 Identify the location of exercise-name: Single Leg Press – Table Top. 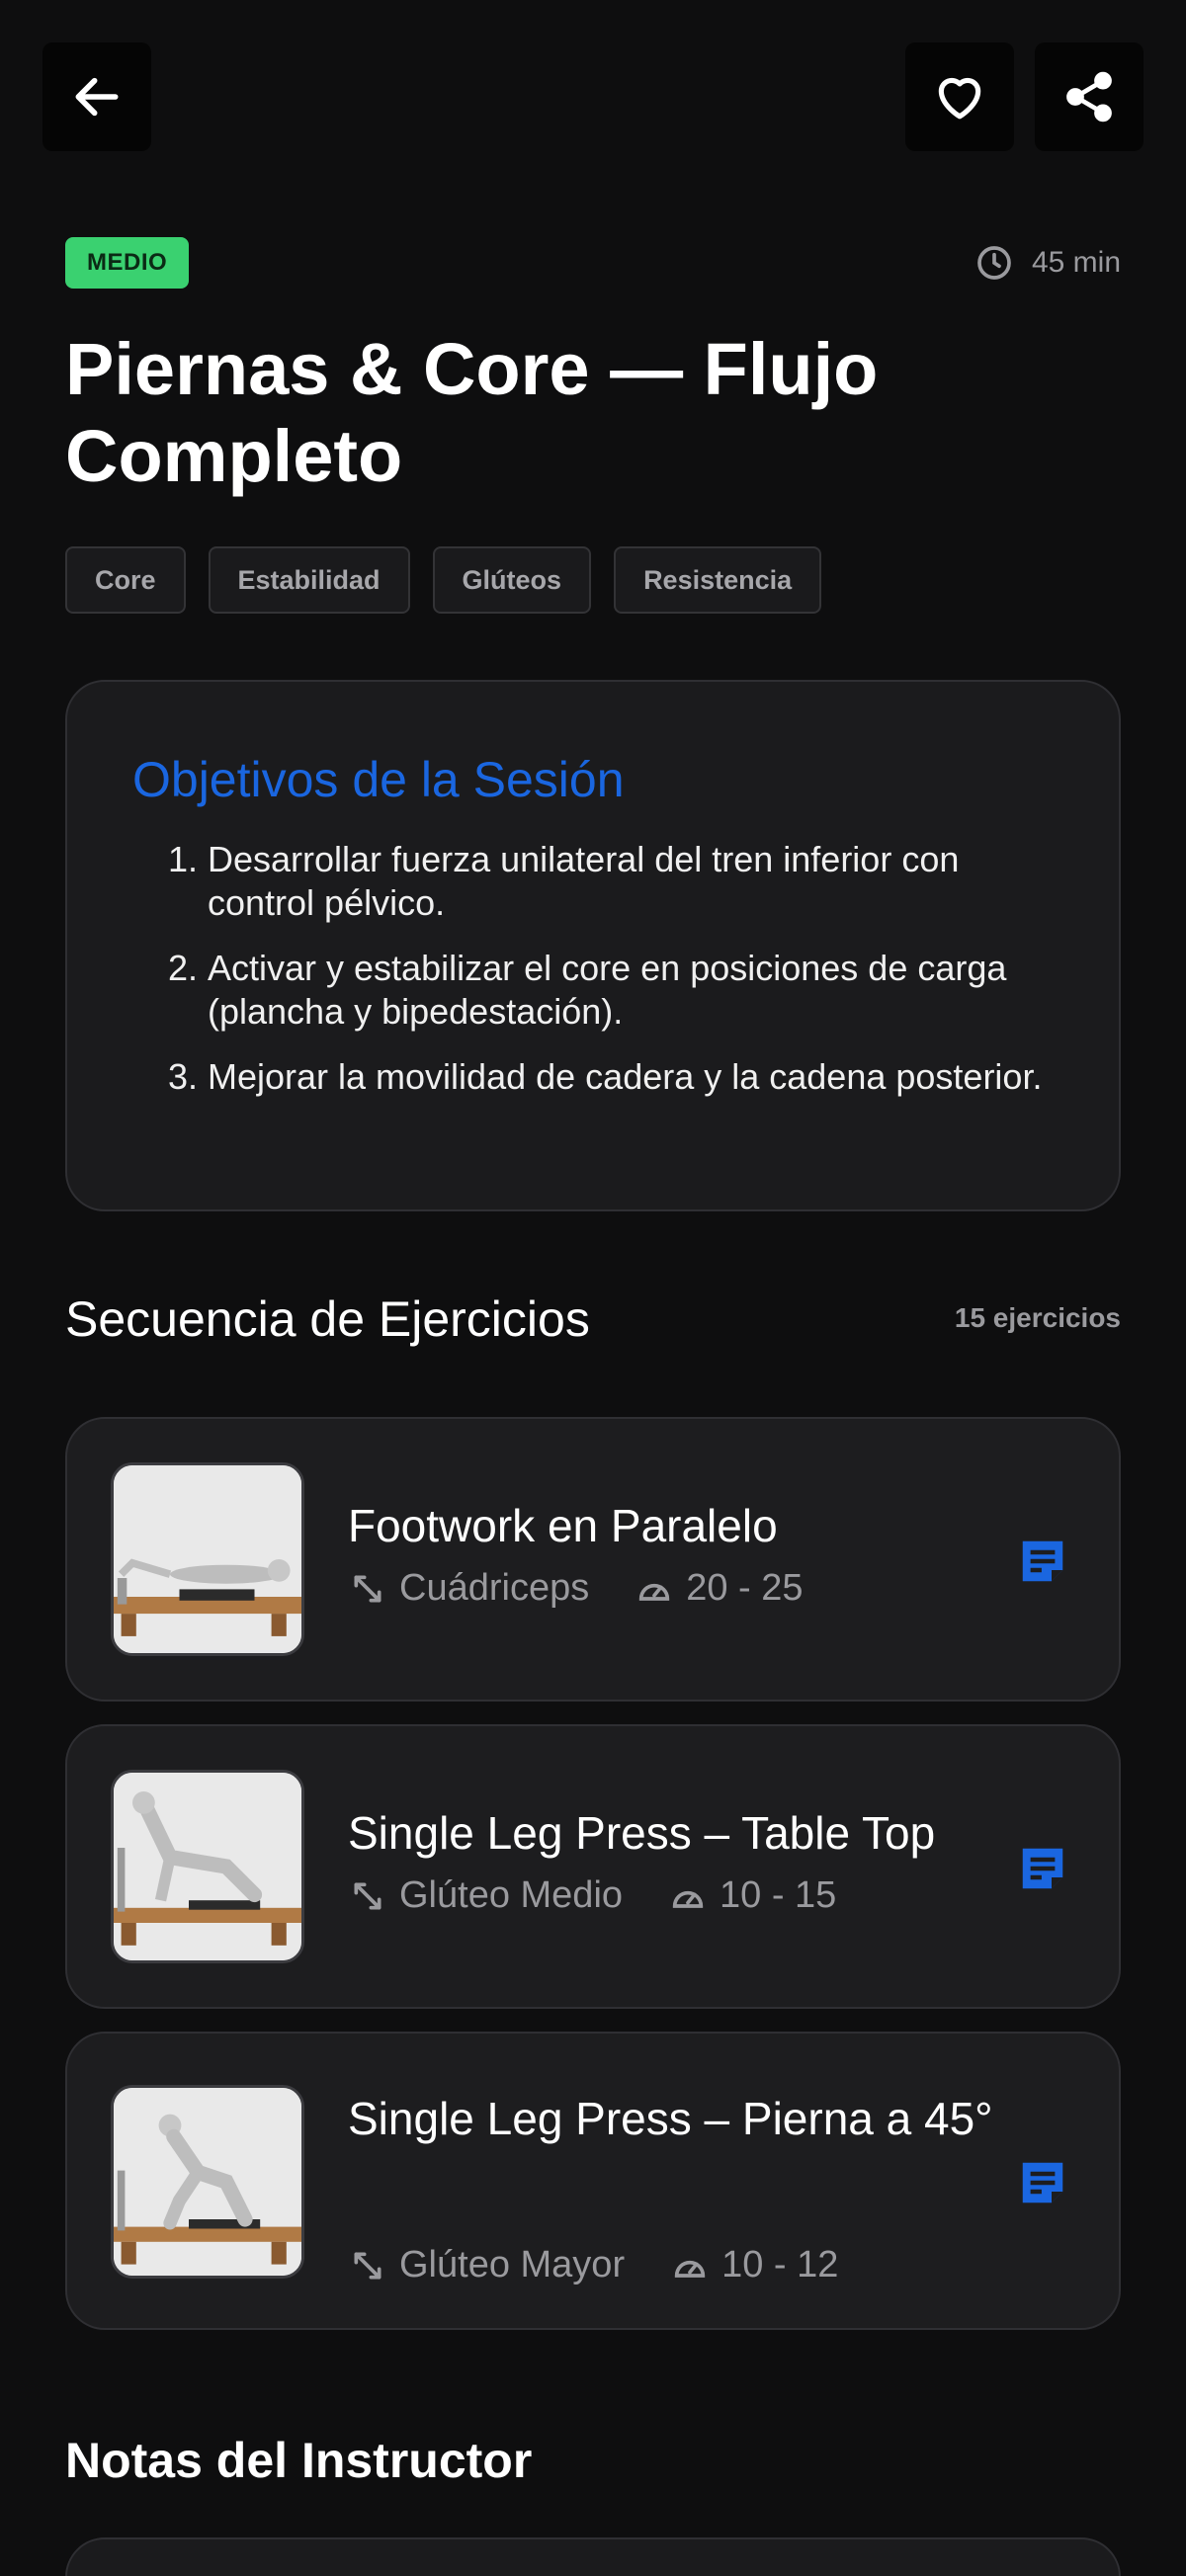
(642, 1833).